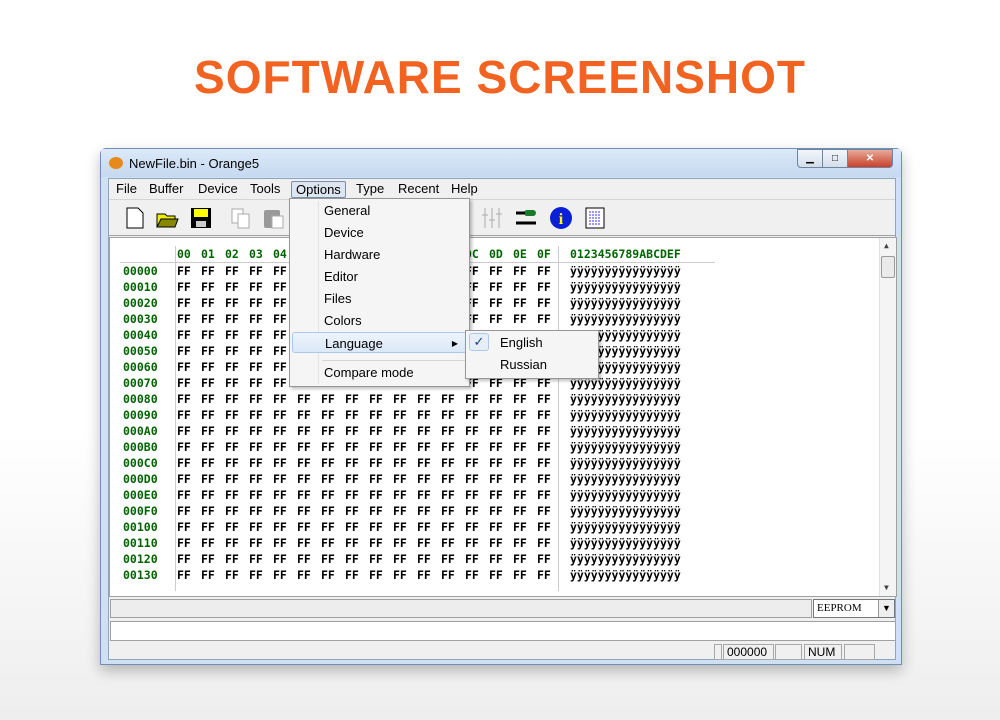 This screenshot has width=1000, height=720. What do you see at coordinates (370, 189) in the screenshot?
I see `menu-type: Type` at bounding box center [370, 189].